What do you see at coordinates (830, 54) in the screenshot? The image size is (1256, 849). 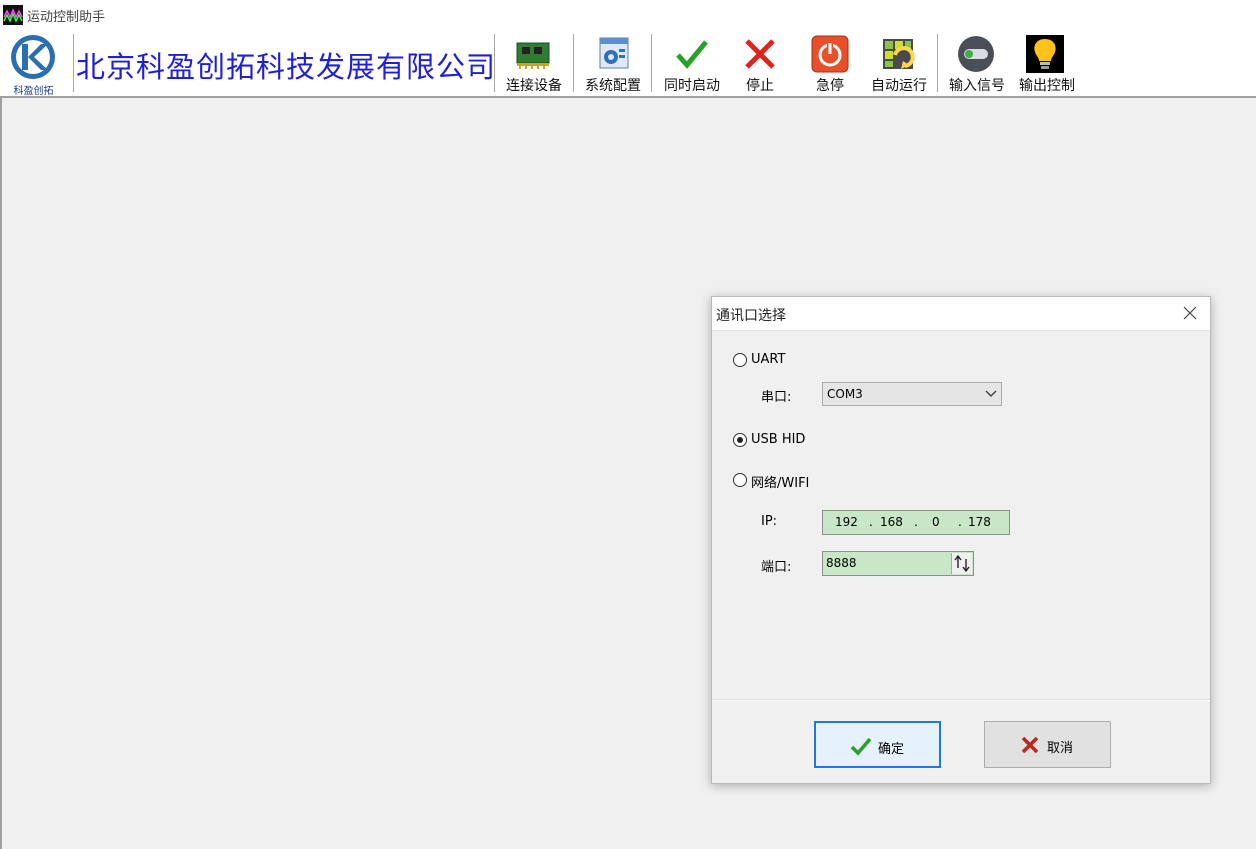 I see `power-icon` at bounding box center [830, 54].